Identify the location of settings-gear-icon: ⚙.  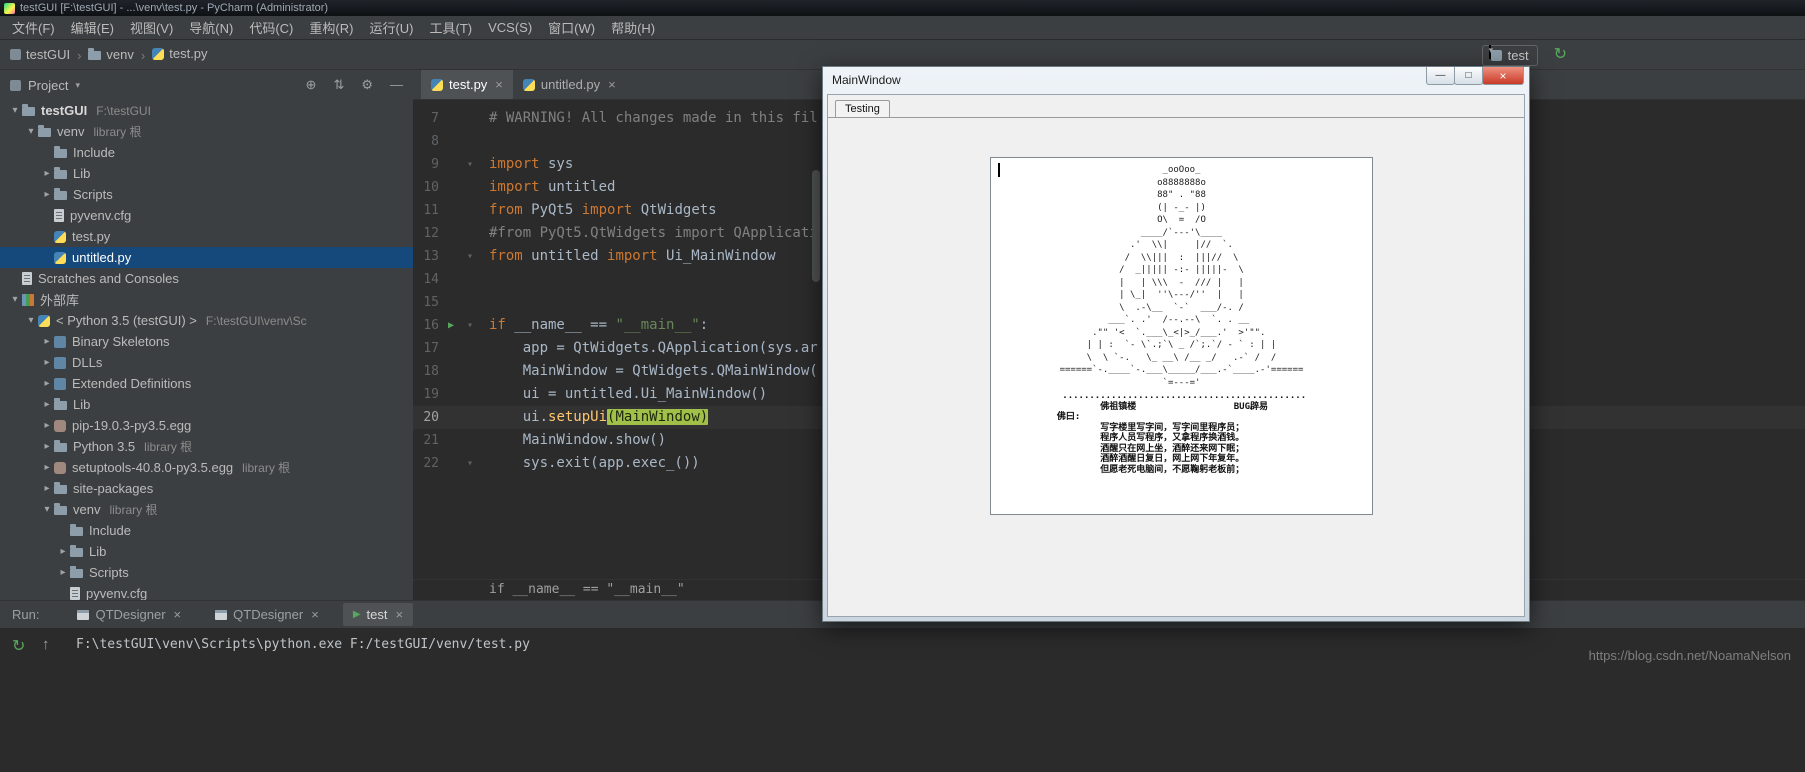
(367, 85).